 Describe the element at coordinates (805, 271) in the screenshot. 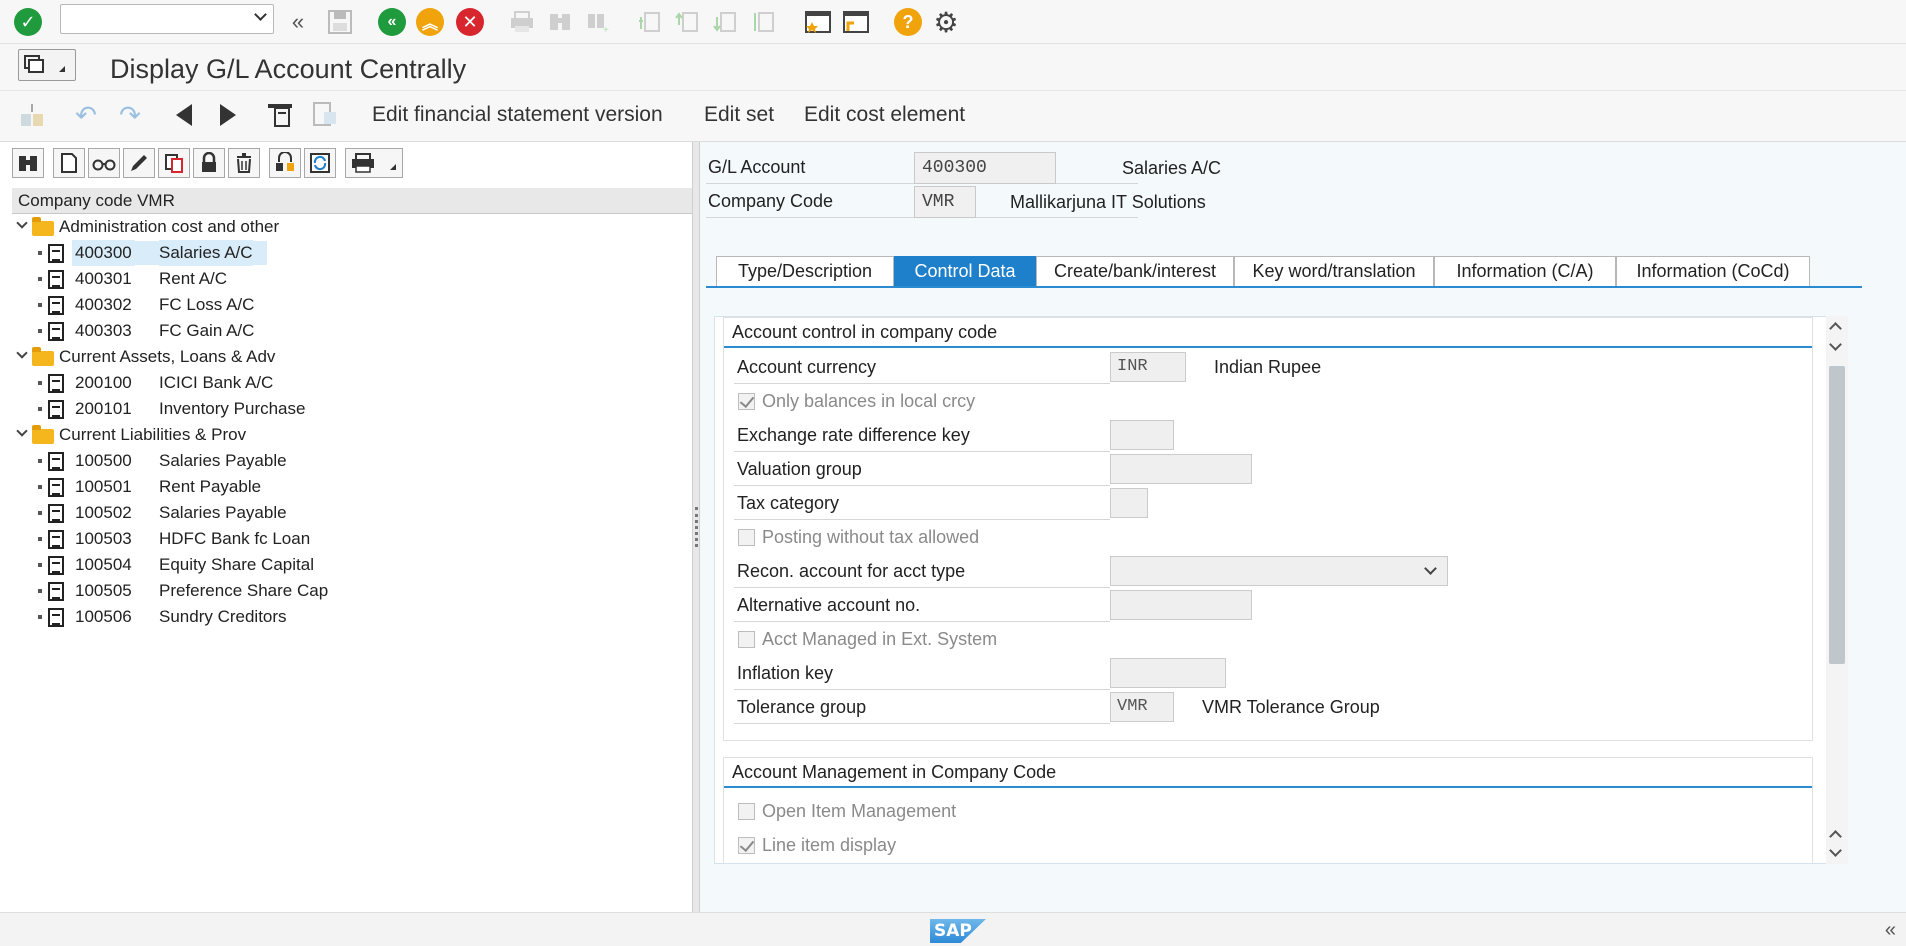

I see `tab-type-description: Type/Description` at that location.